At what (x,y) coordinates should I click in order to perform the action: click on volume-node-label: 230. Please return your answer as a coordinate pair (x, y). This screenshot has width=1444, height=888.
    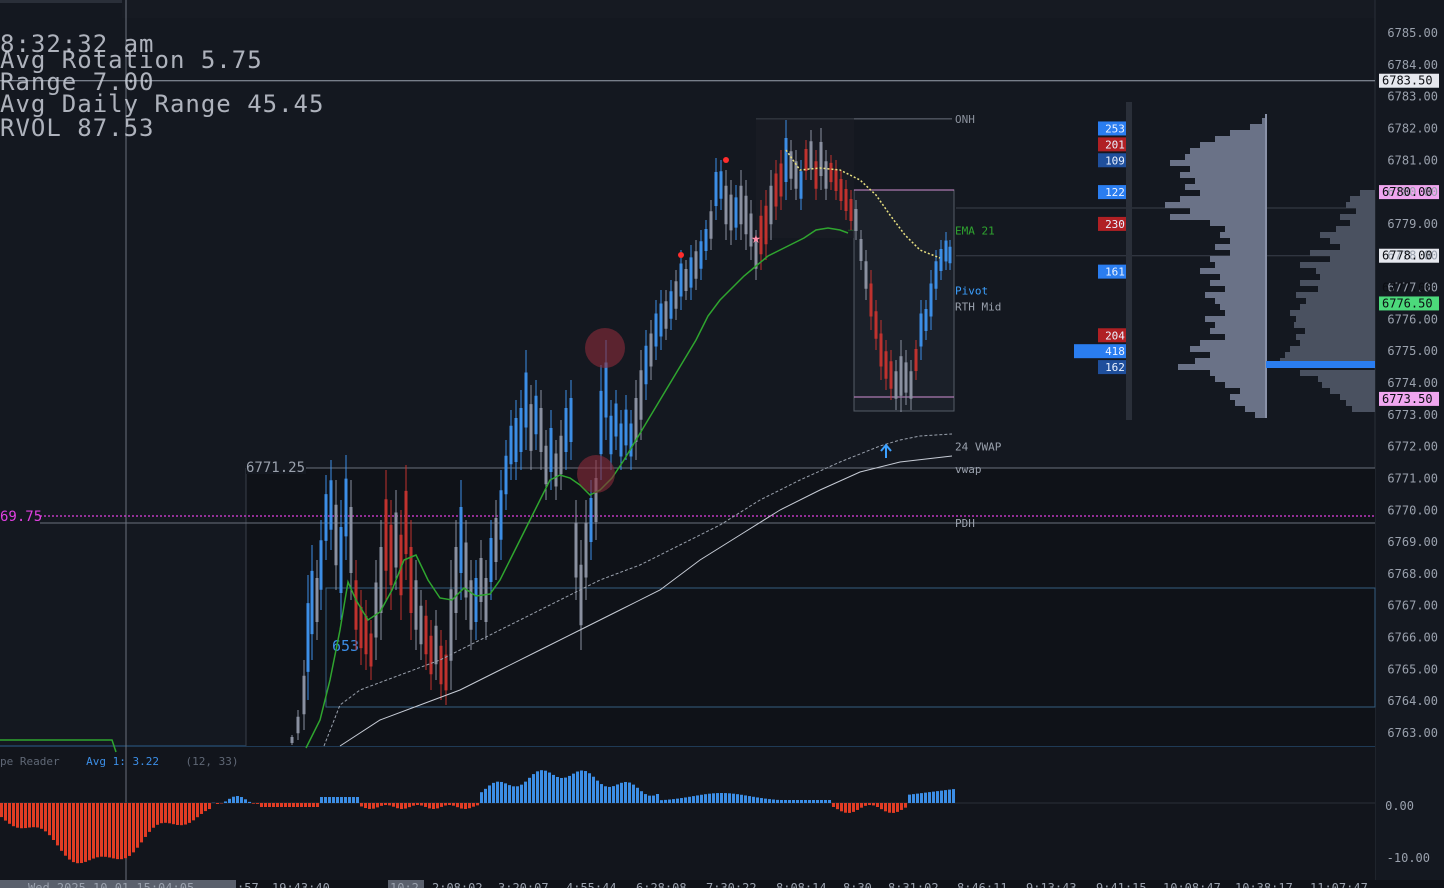
    Looking at the image, I should click on (1115, 224).